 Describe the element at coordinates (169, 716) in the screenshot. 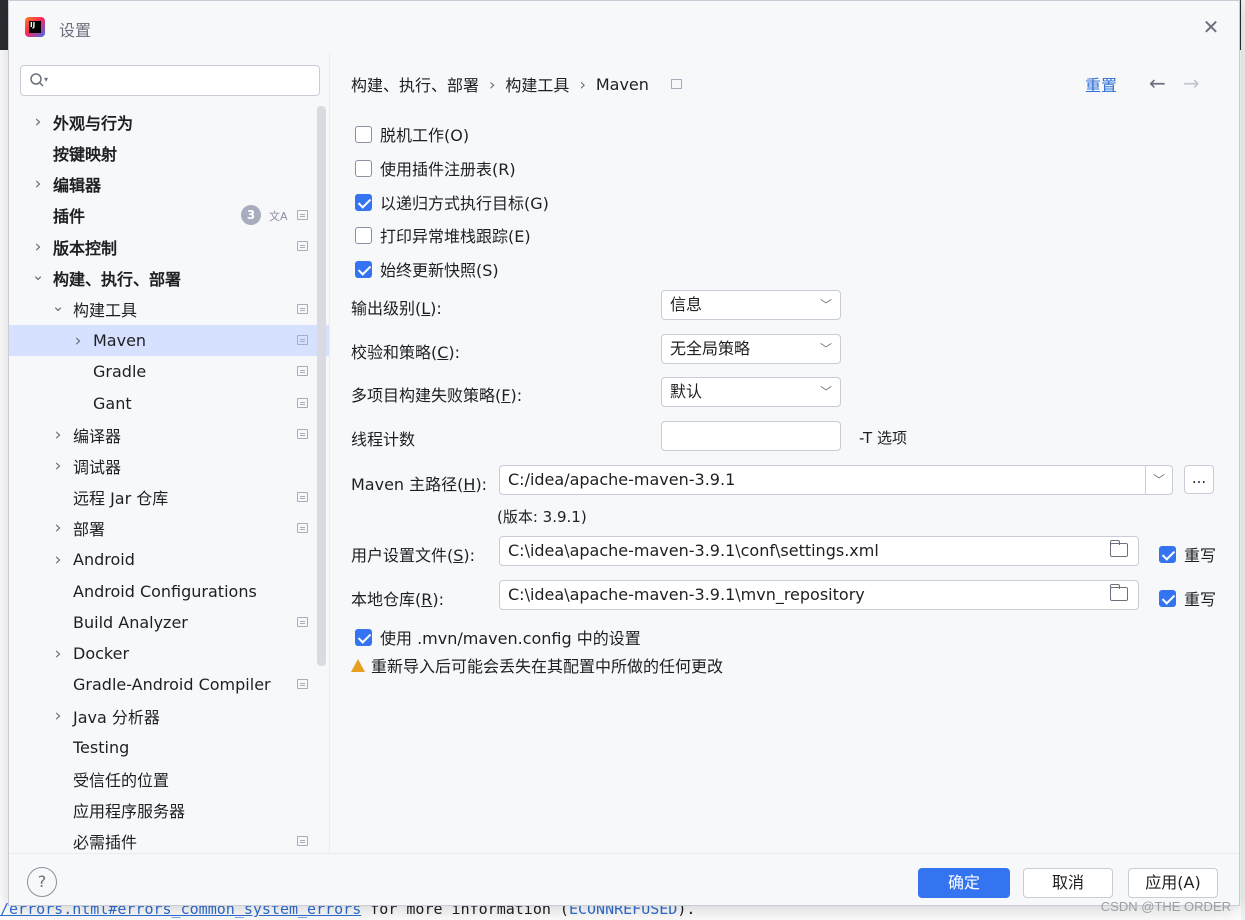

I see `tree-item: › Java 分析器` at that location.